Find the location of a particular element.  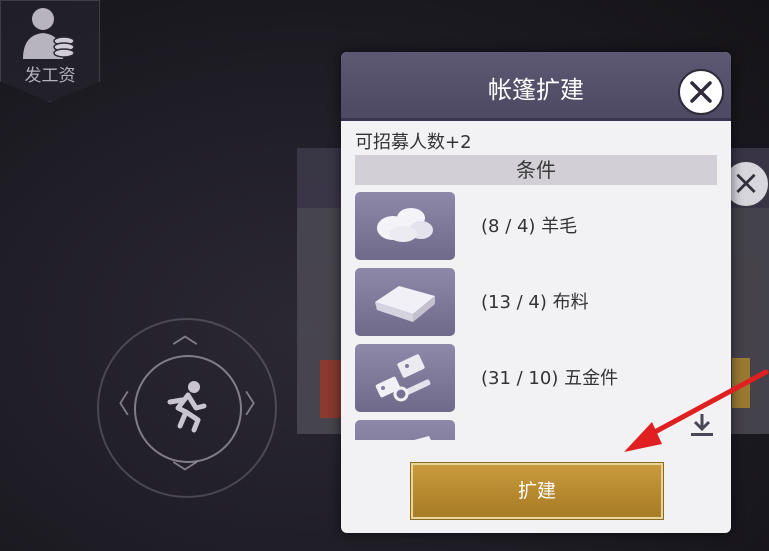

run-icon is located at coordinates (187, 407).